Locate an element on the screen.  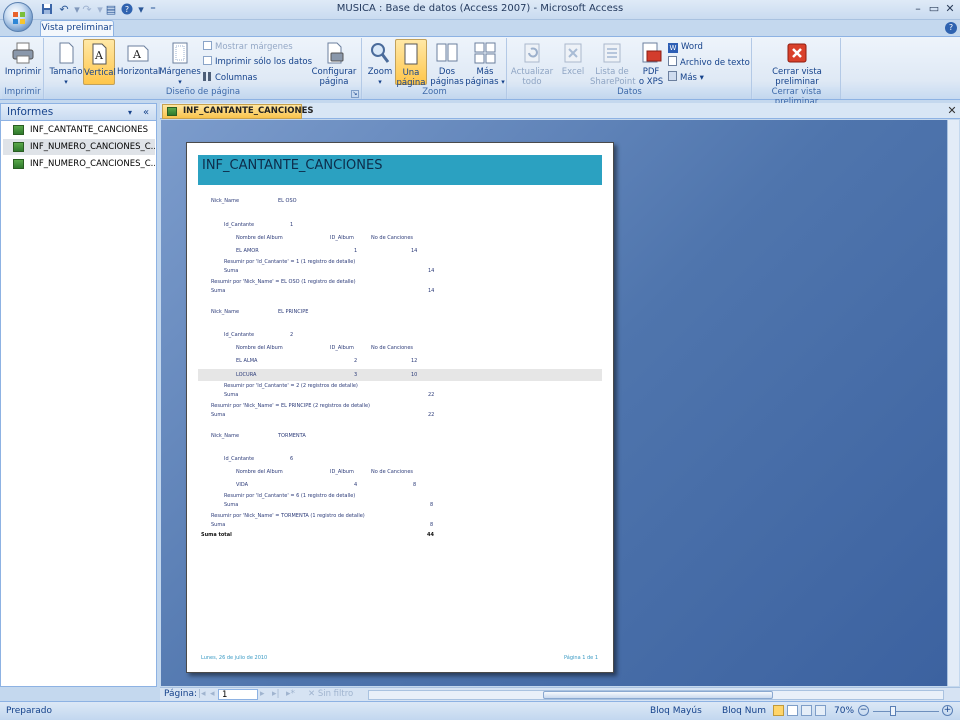
prev-page-button: ◂ is located at coordinates (212, 694).